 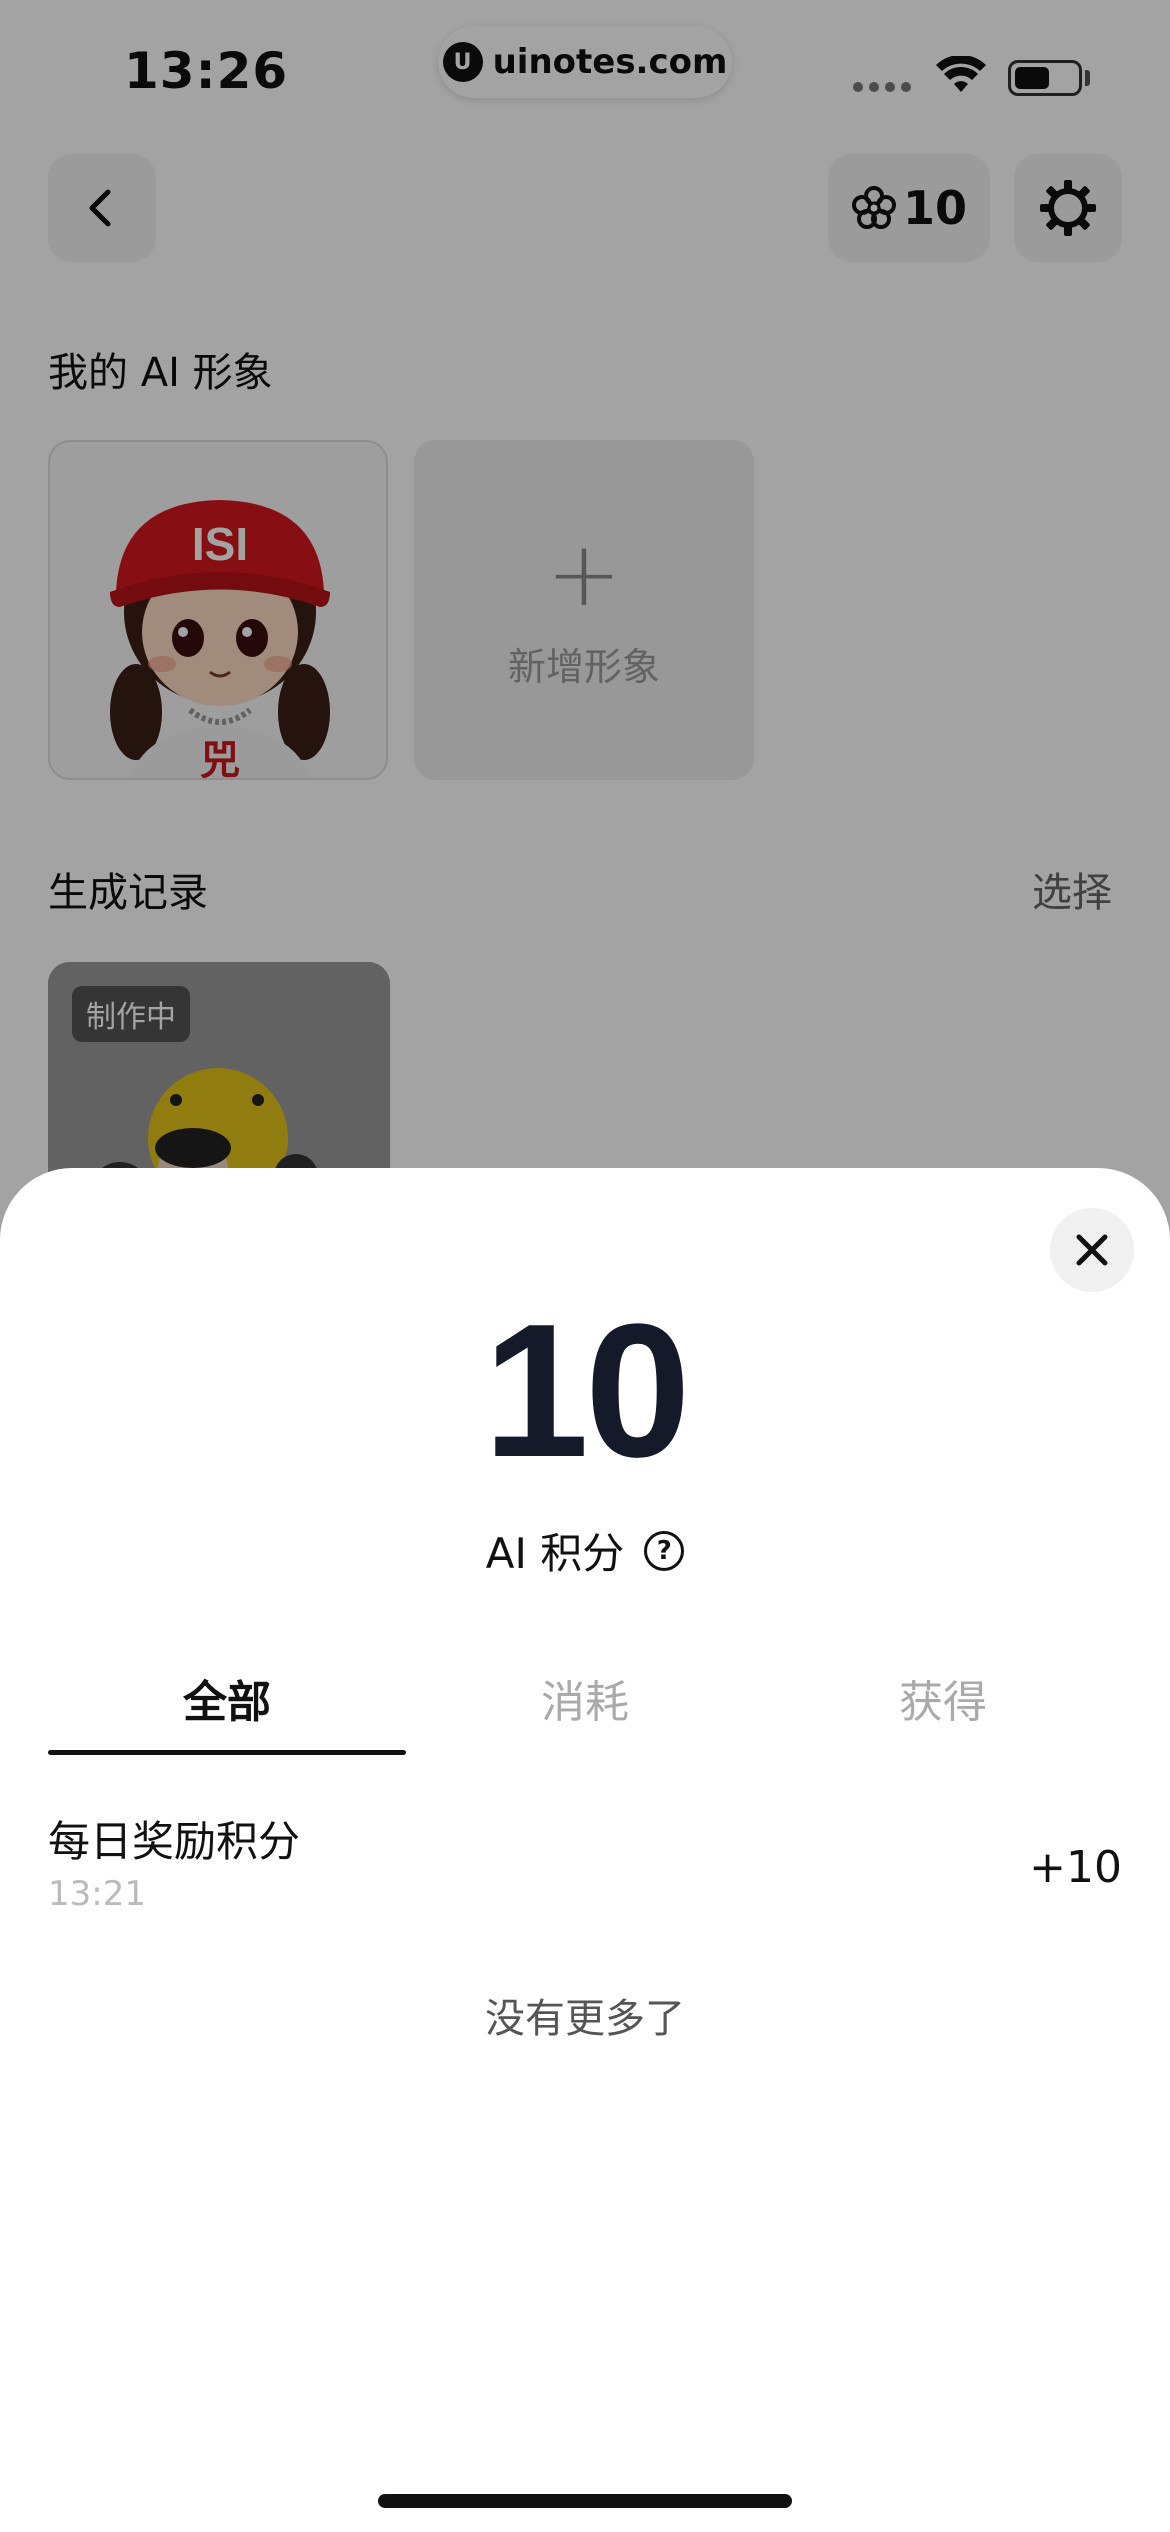 What do you see at coordinates (586, 1391) in the screenshot?
I see `points-balance: 10` at bounding box center [586, 1391].